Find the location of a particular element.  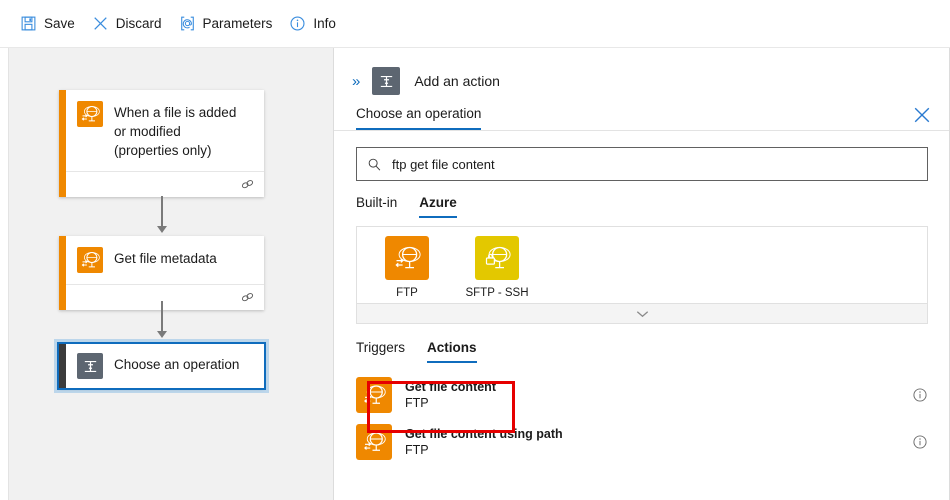

search-area is located at coordinates (642, 156).